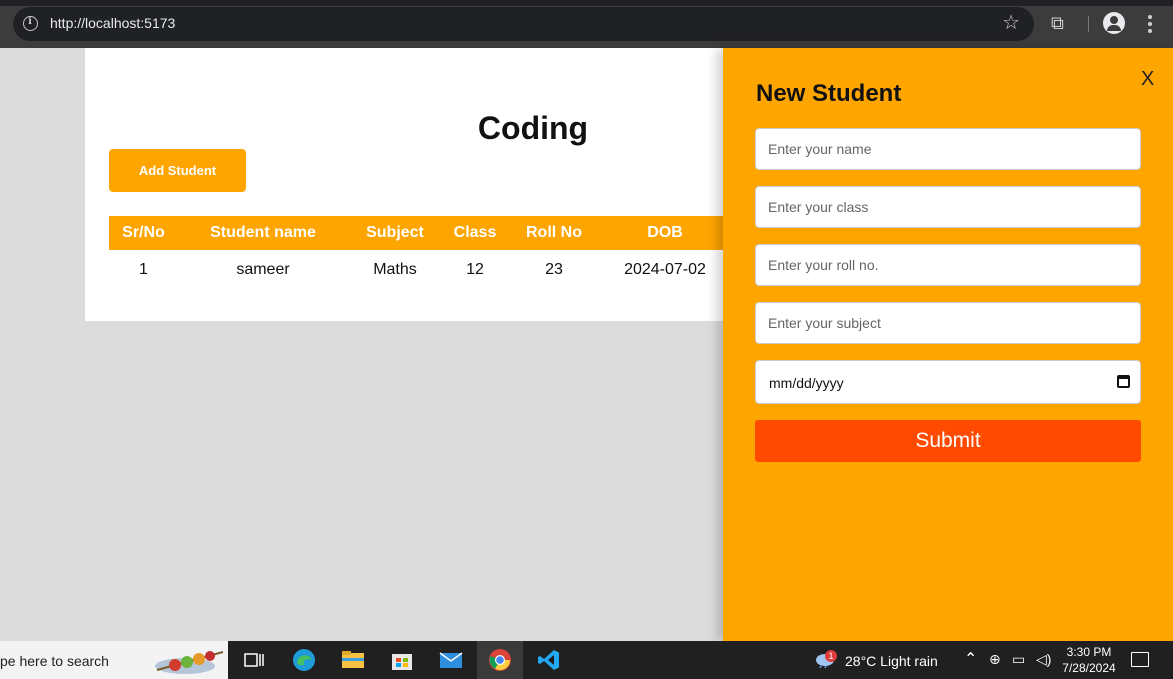 The height and width of the screenshot is (679, 1173). I want to click on cell-class: 12, so click(475, 269).